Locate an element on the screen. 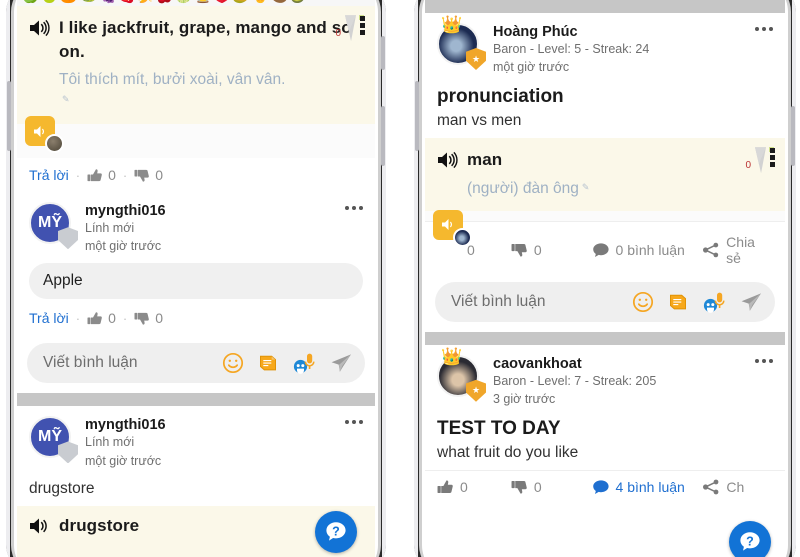  lesson-card-footer is located at coordinates (196, 137).